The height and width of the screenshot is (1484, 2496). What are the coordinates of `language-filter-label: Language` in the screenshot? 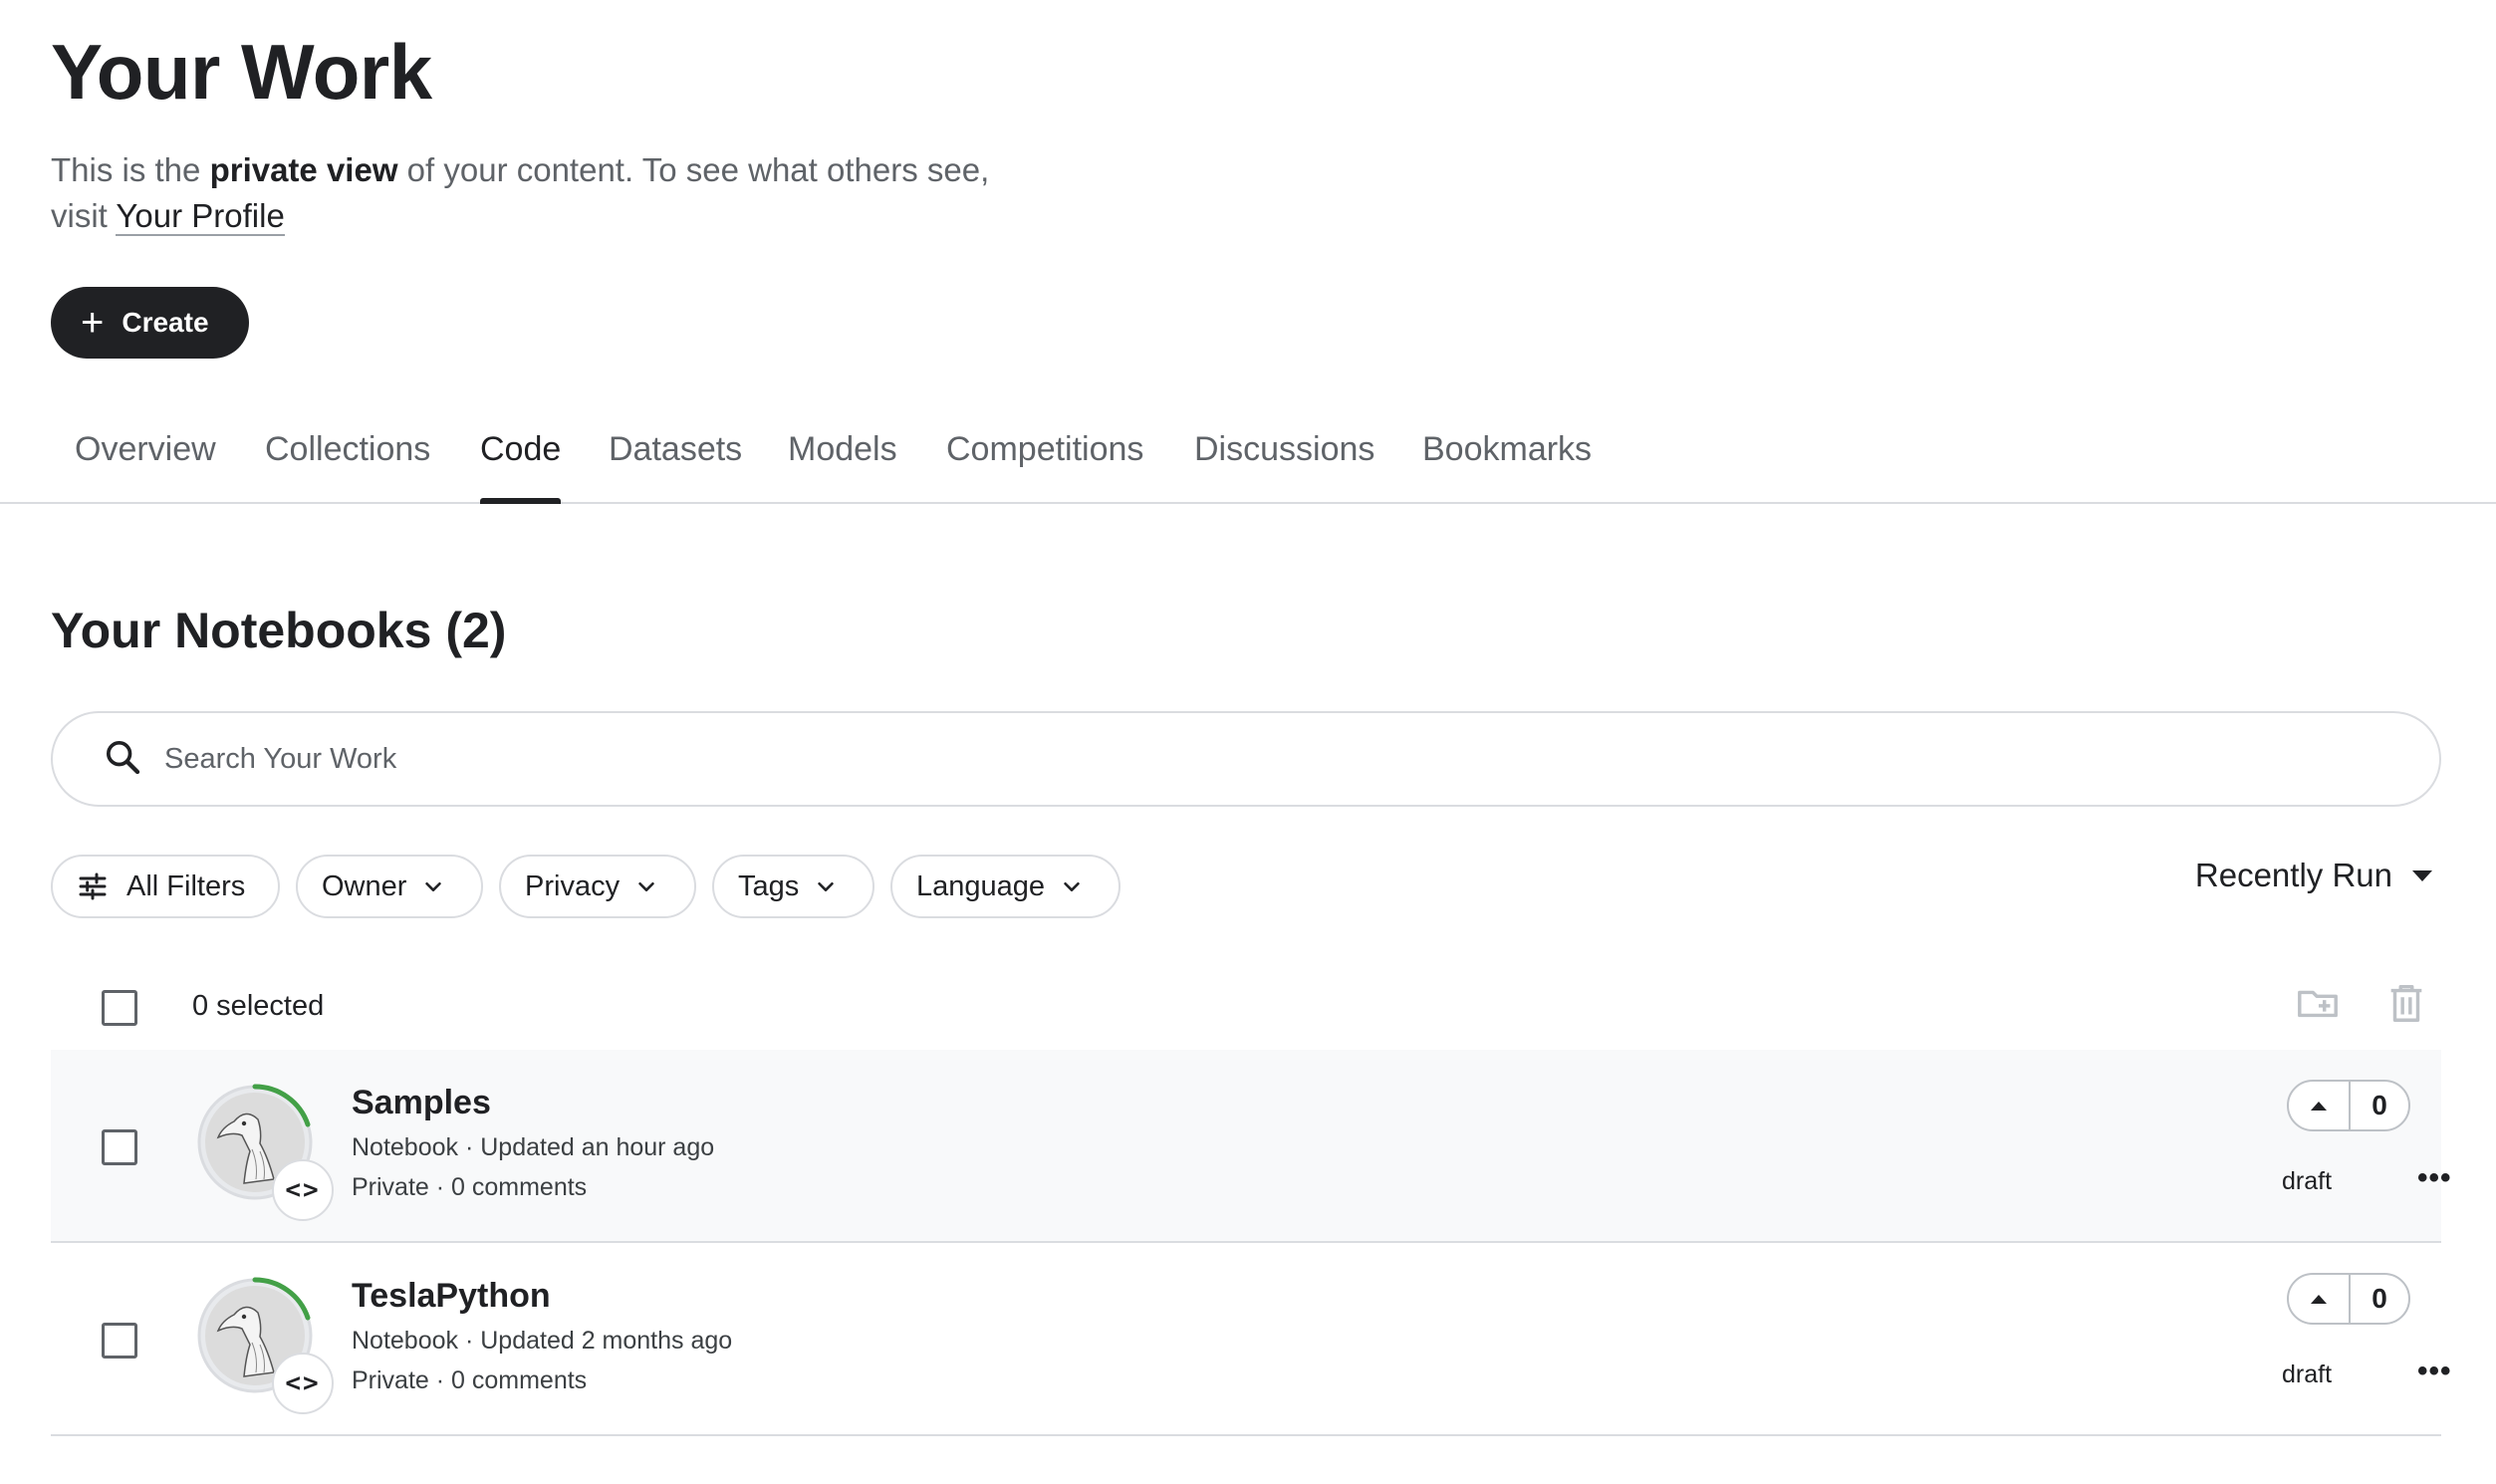 It's located at (981, 885).